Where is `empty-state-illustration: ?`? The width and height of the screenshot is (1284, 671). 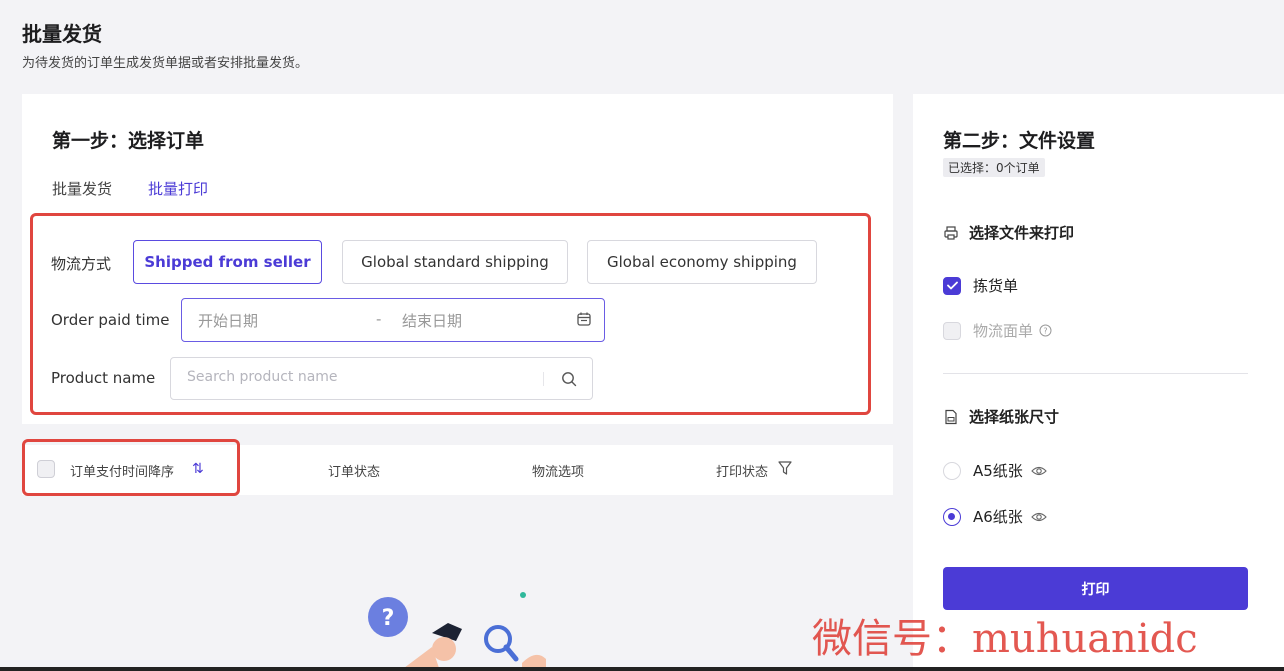
empty-state-illustration: ? is located at coordinates (457, 631).